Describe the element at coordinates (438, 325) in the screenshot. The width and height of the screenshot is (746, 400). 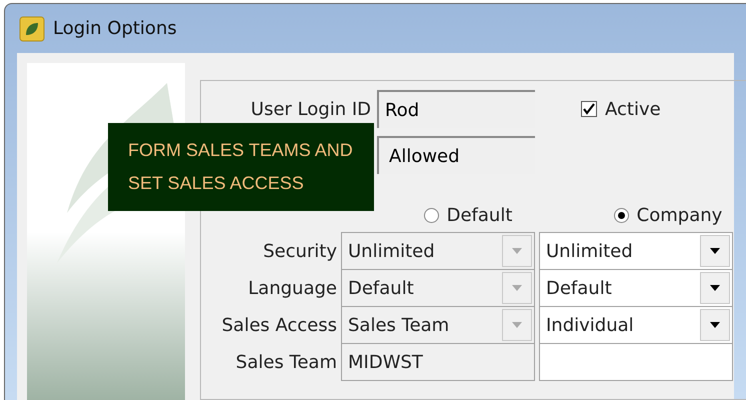
I see `dropdown-field: Sales Team` at that location.